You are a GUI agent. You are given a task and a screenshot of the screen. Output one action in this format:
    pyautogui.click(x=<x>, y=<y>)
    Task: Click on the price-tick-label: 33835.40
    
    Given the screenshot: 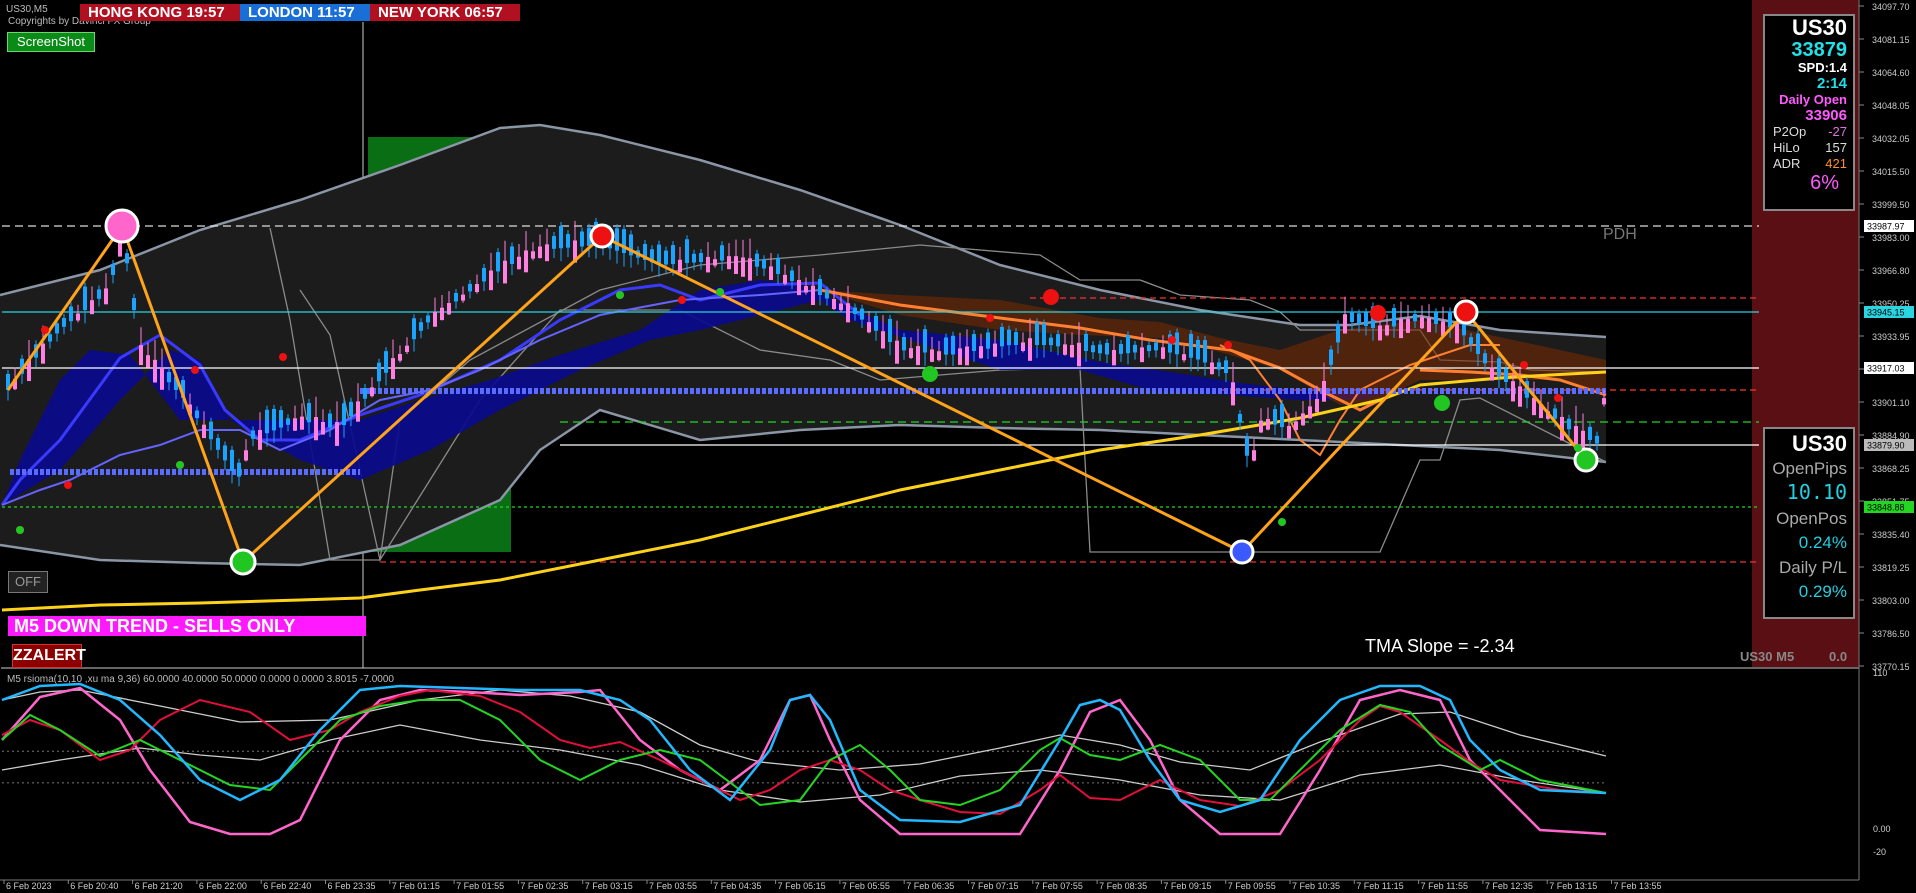 What is the action you would take?
    pyautogui.click(x=1891, y=535)
    